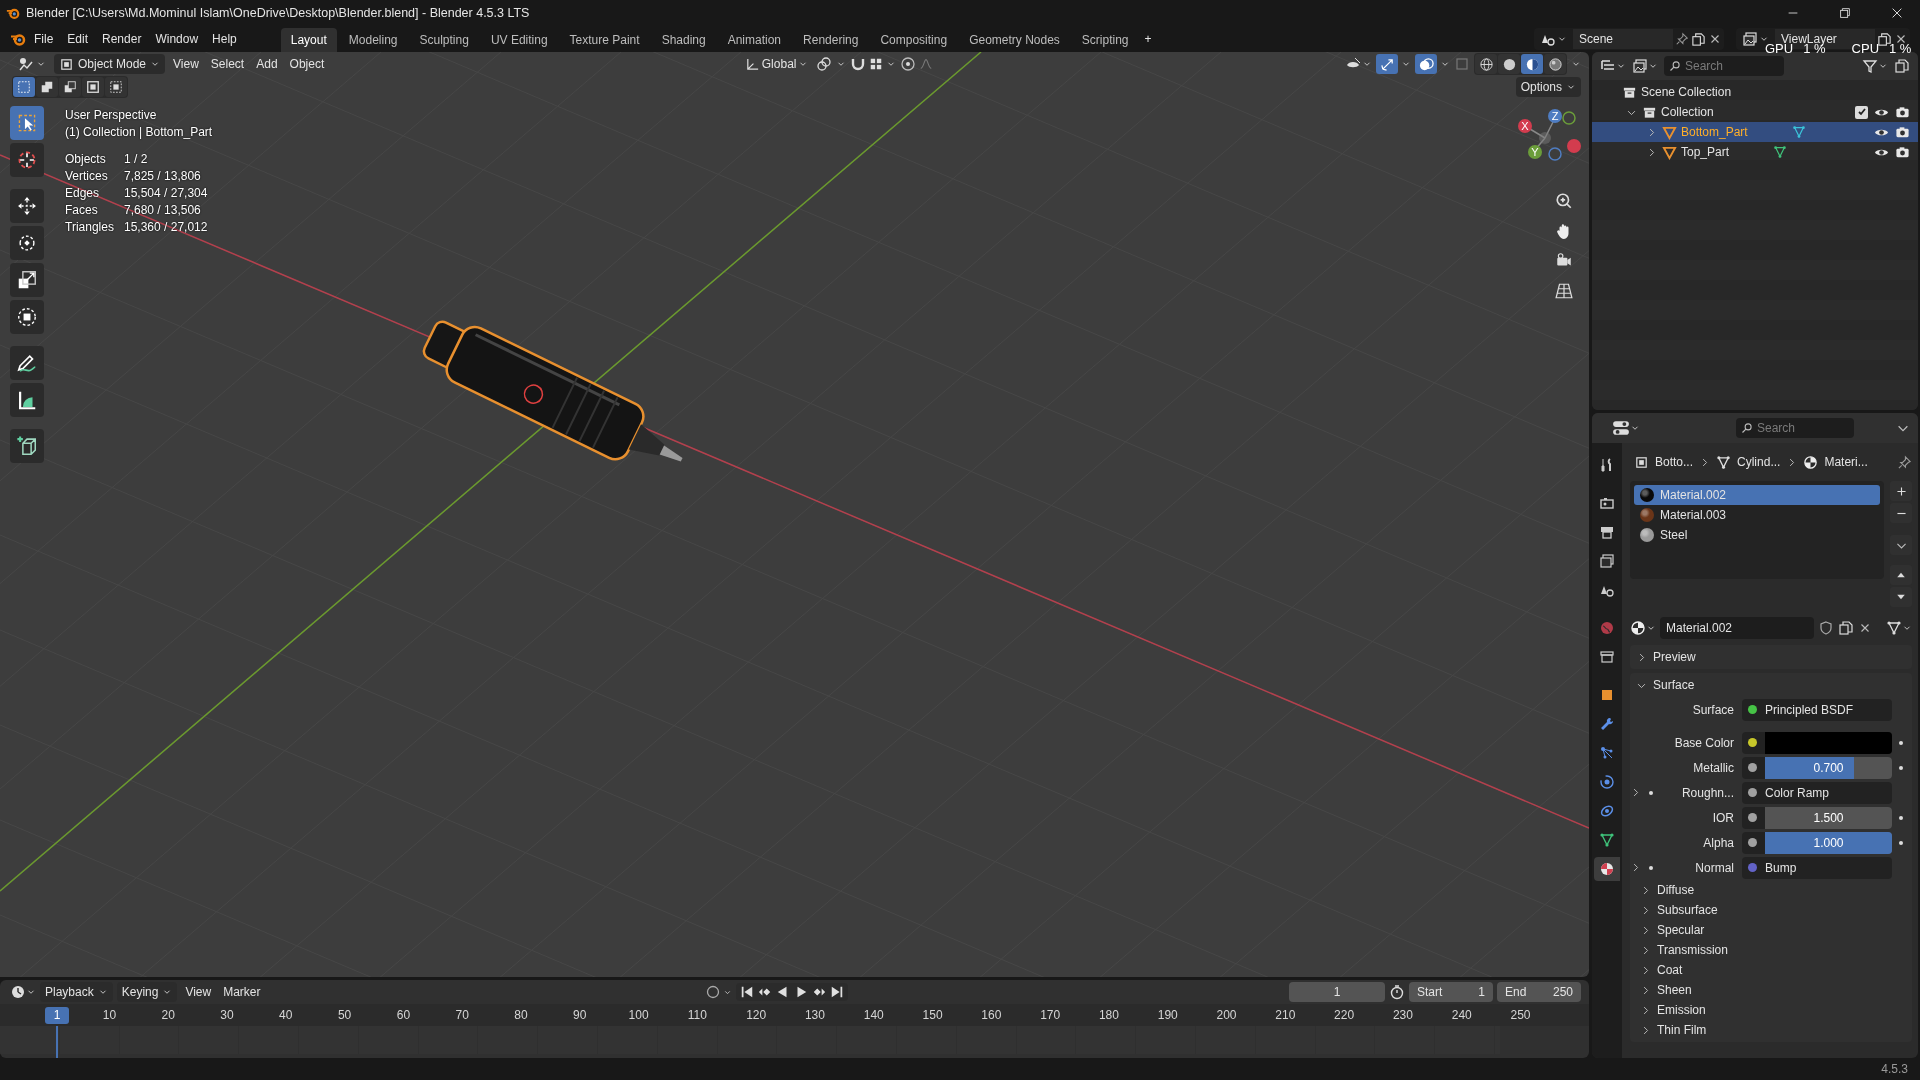 The width and height of the screenshot is (1920, 1080). I want to click on menu-item: Keying, so click(147, 992).